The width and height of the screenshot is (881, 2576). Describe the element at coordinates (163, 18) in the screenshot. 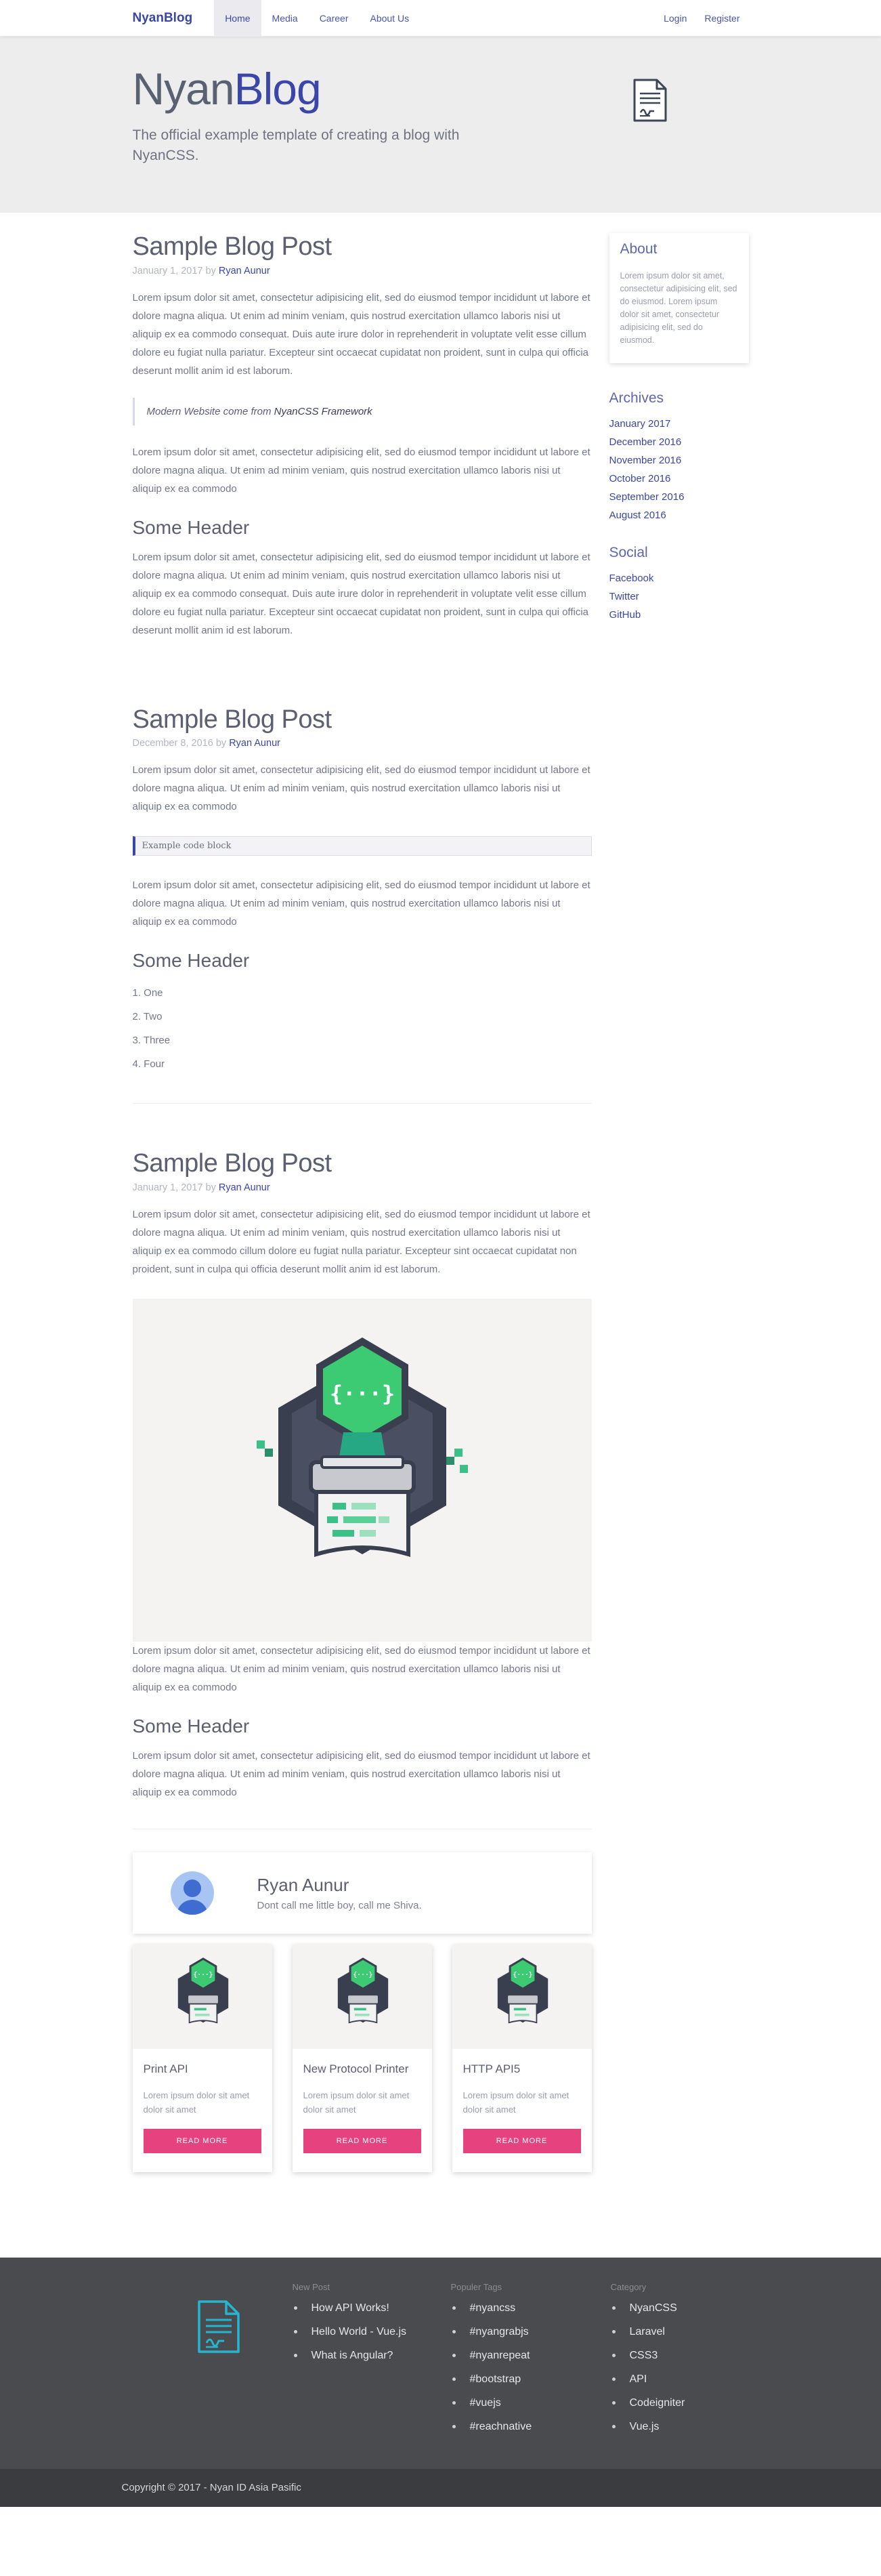

I see `brand-logo: NyanBlog` at that location.